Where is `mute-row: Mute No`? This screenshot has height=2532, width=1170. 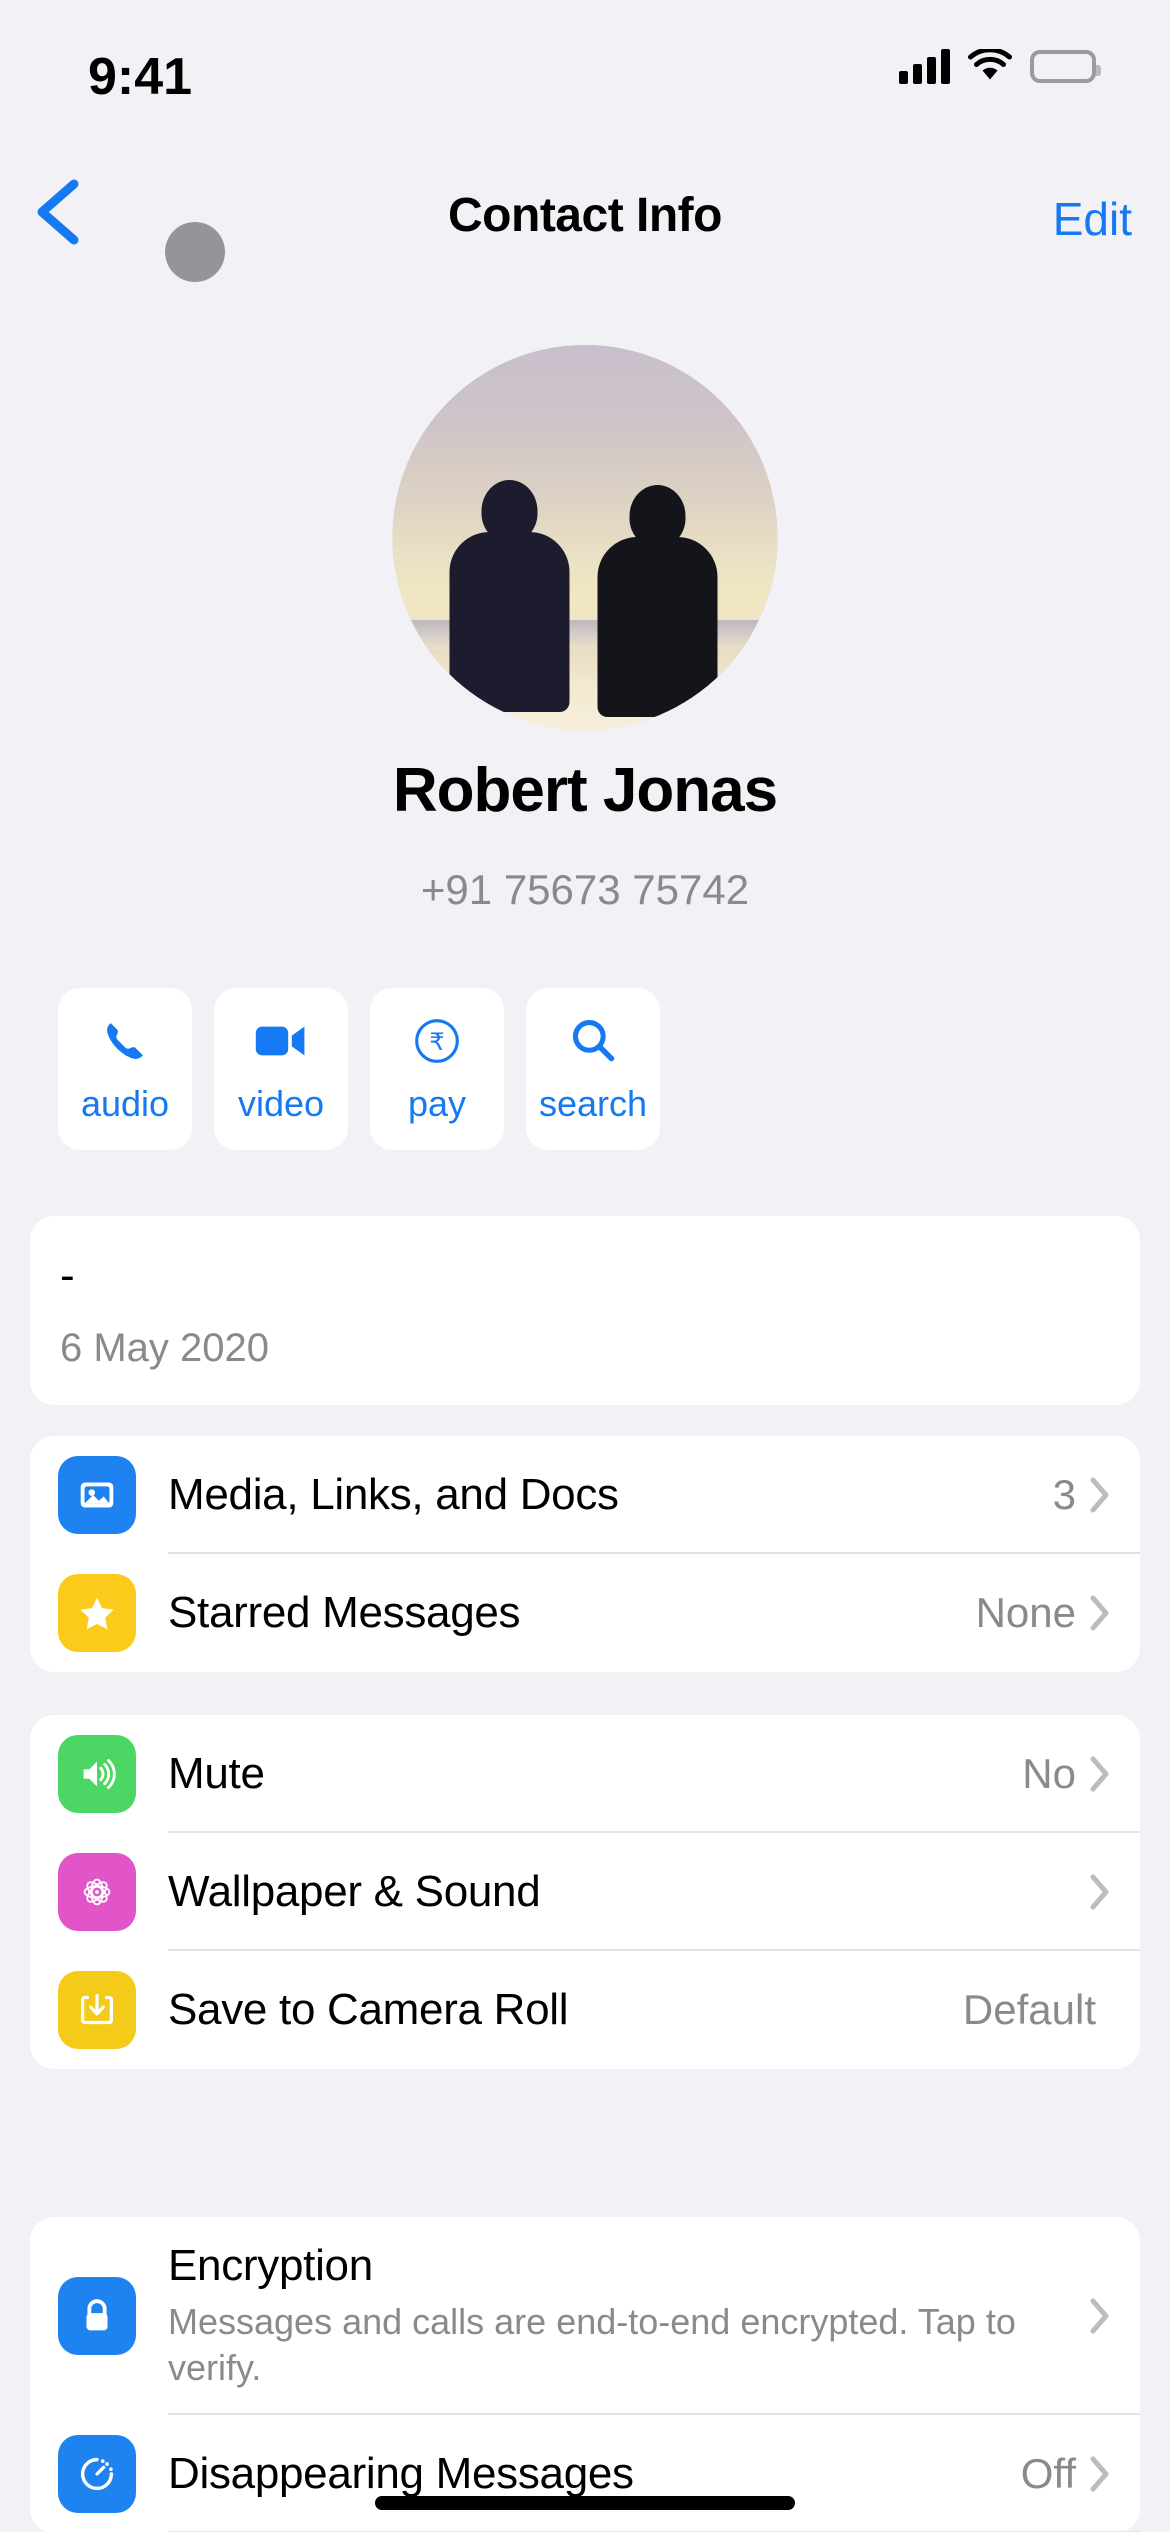 mute-row: Mute No is located at coordinates (585, 1774).